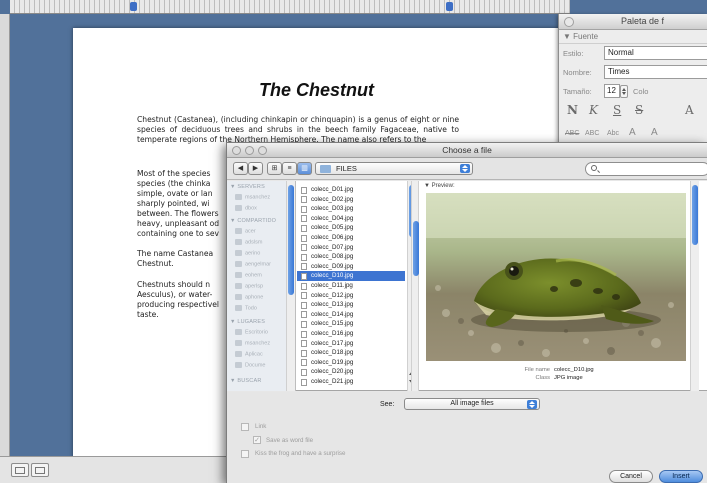 Image resolution: width=707 pixels, height=483 pixels. I want to click on file-row: colecc_D15.jpg, so click(351, 323).